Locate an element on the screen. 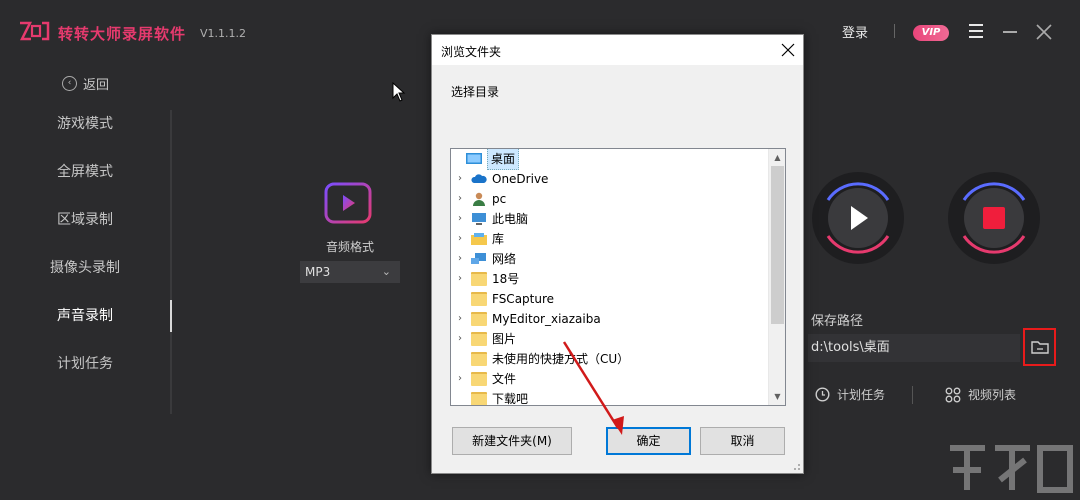 The image size is (1080, 500). app-logo-icon is located at coordinates (34, 31).